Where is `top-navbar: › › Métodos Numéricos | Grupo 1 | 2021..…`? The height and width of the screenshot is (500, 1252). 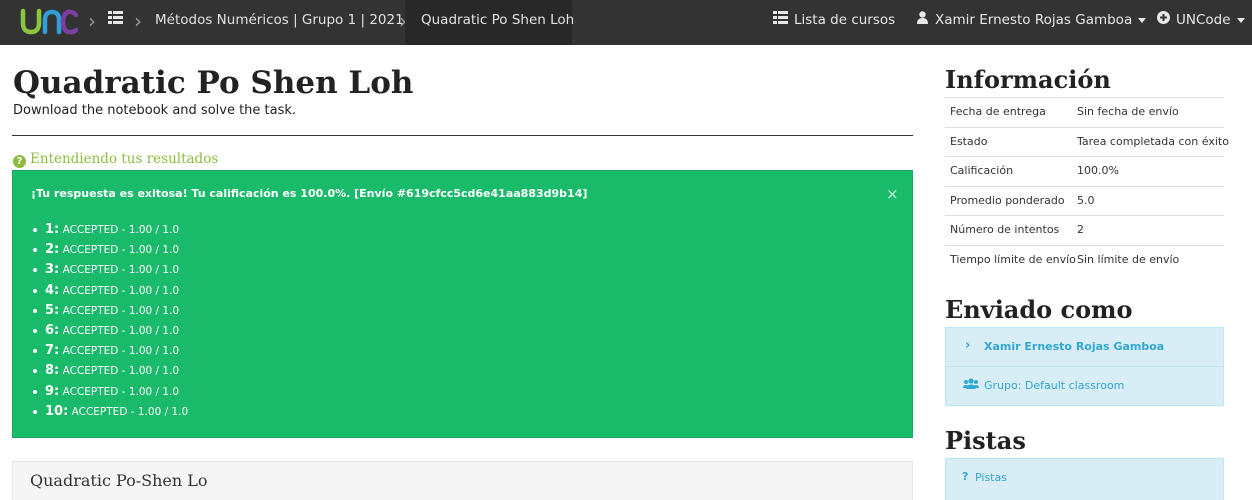
top-navbar: › › Métodos Numéricos | Grupo 1 | 2021..… is located at coordinates (626, 22).